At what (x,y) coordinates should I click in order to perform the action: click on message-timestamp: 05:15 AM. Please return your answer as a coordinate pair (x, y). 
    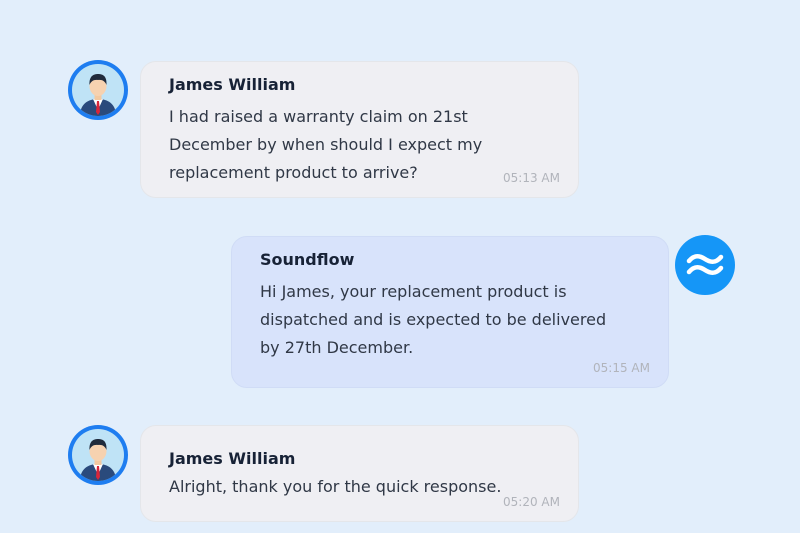
    Looking at the image, I should click on (621, 368).